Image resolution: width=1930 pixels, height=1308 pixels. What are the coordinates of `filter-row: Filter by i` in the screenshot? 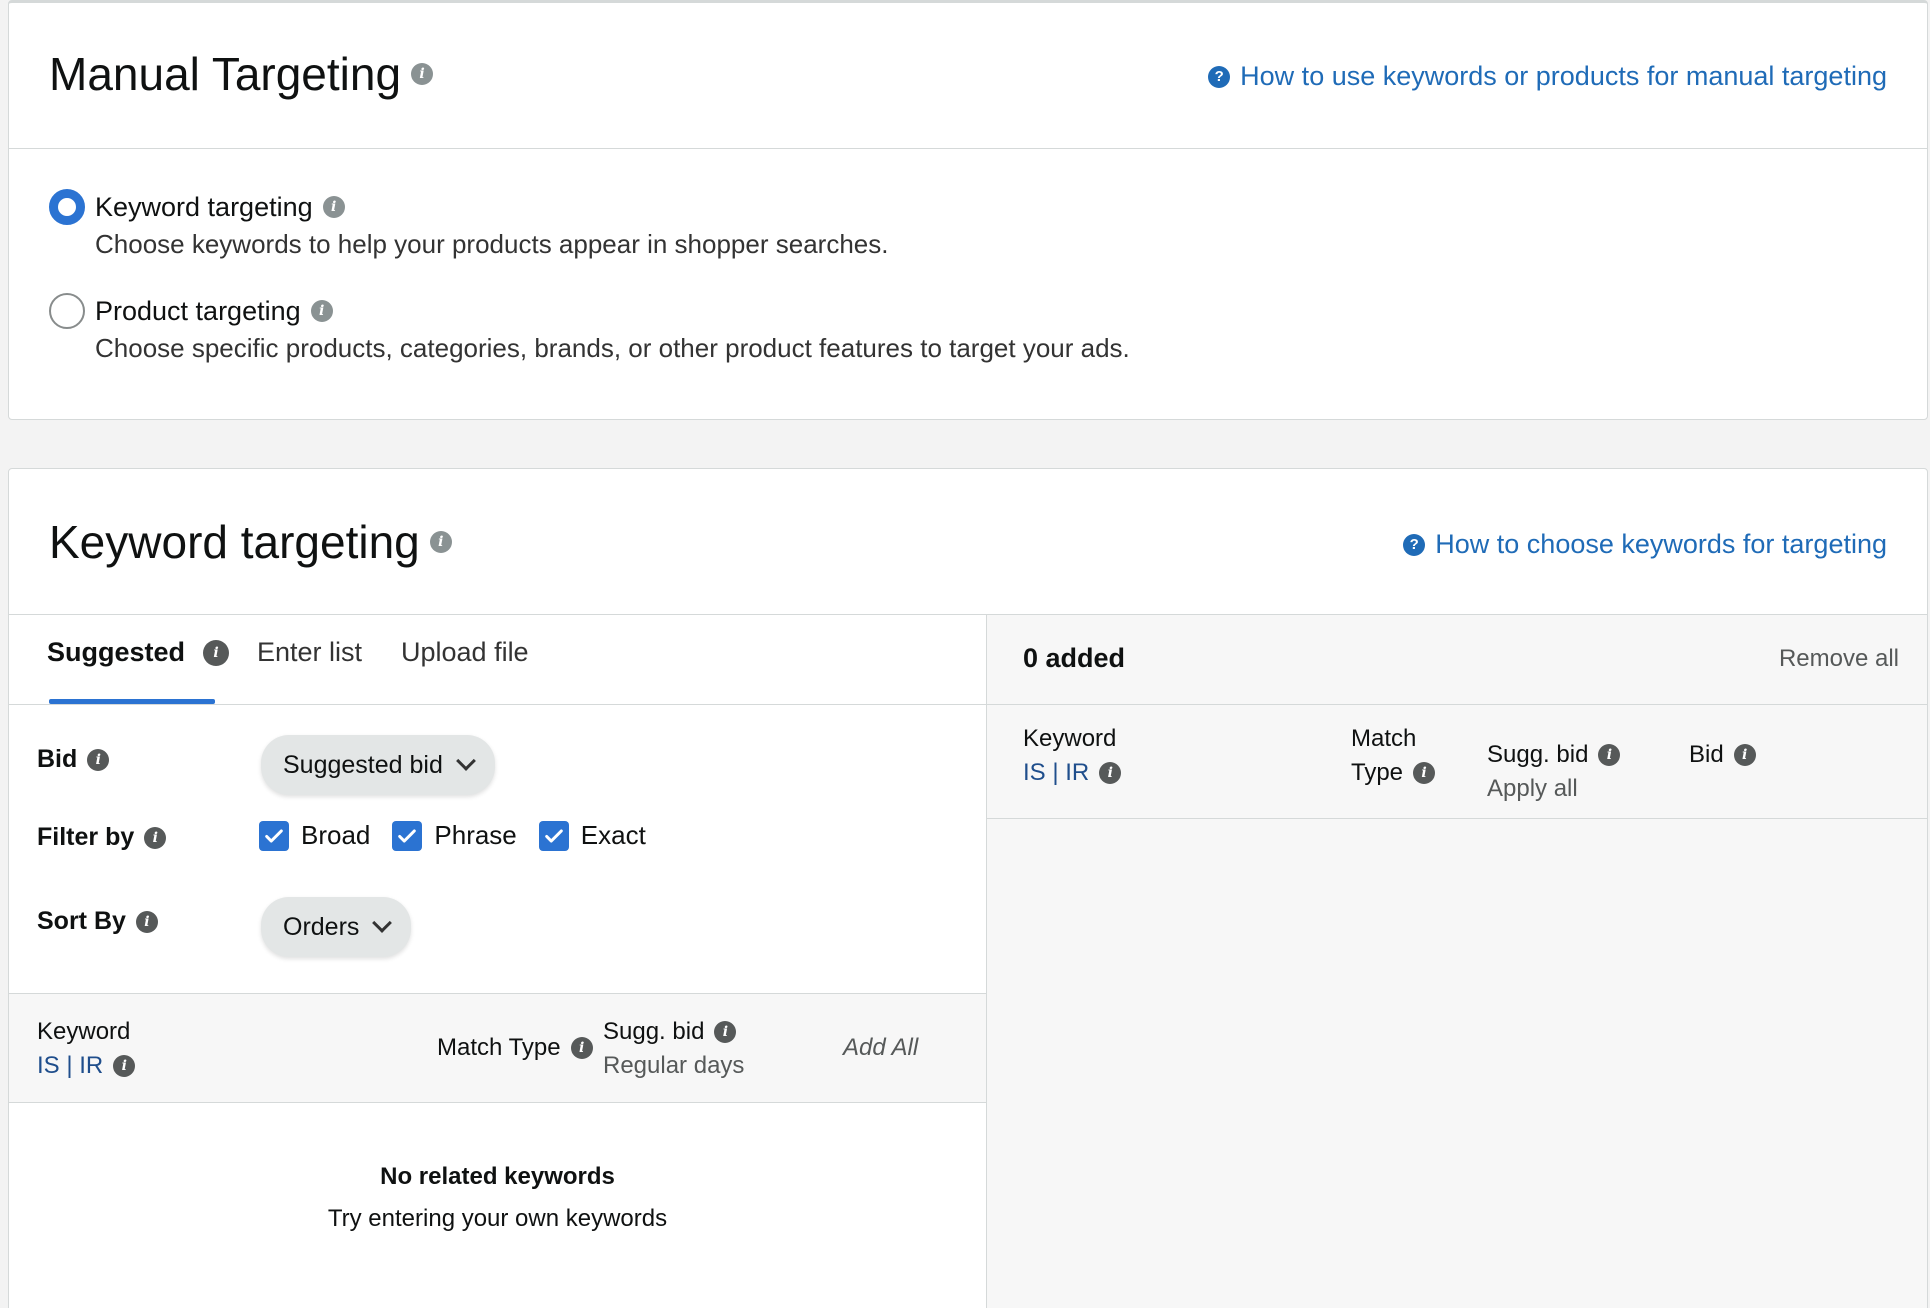 It's located at (102, 837).